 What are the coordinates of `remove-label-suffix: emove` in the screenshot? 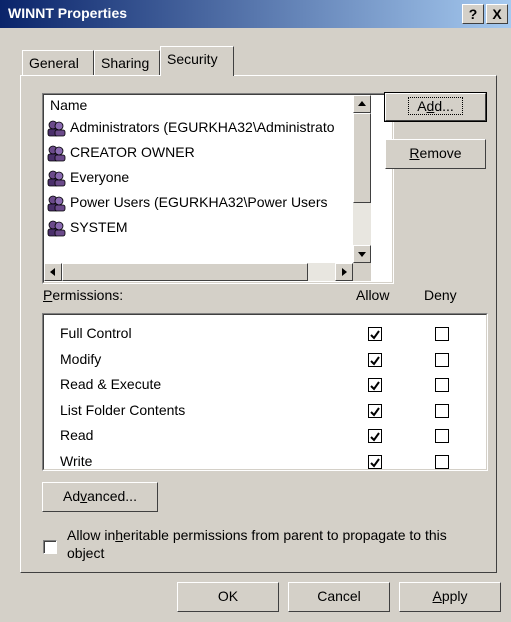 It's located at (440, 153).